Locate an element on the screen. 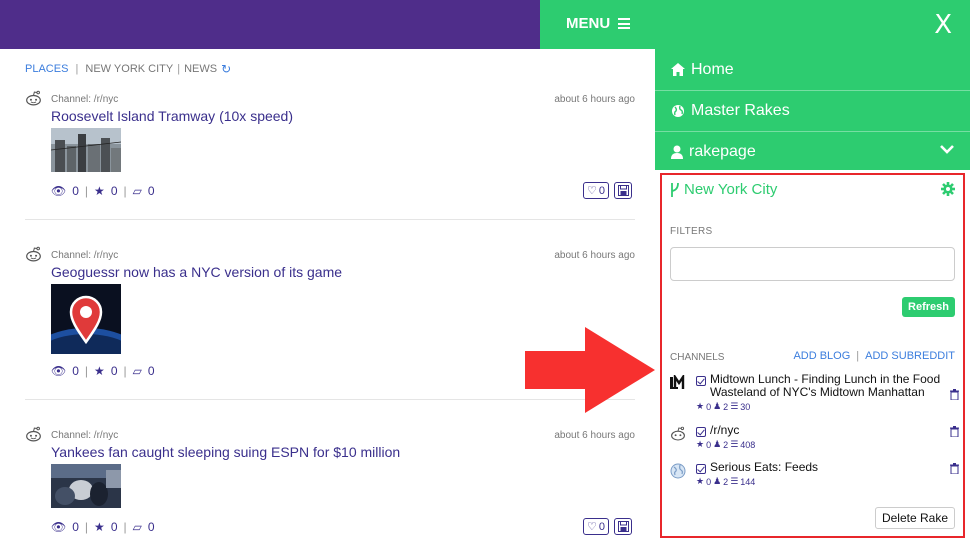  nav-panel: Home Master Rakes rakepage is located at coordinates (812, 109).